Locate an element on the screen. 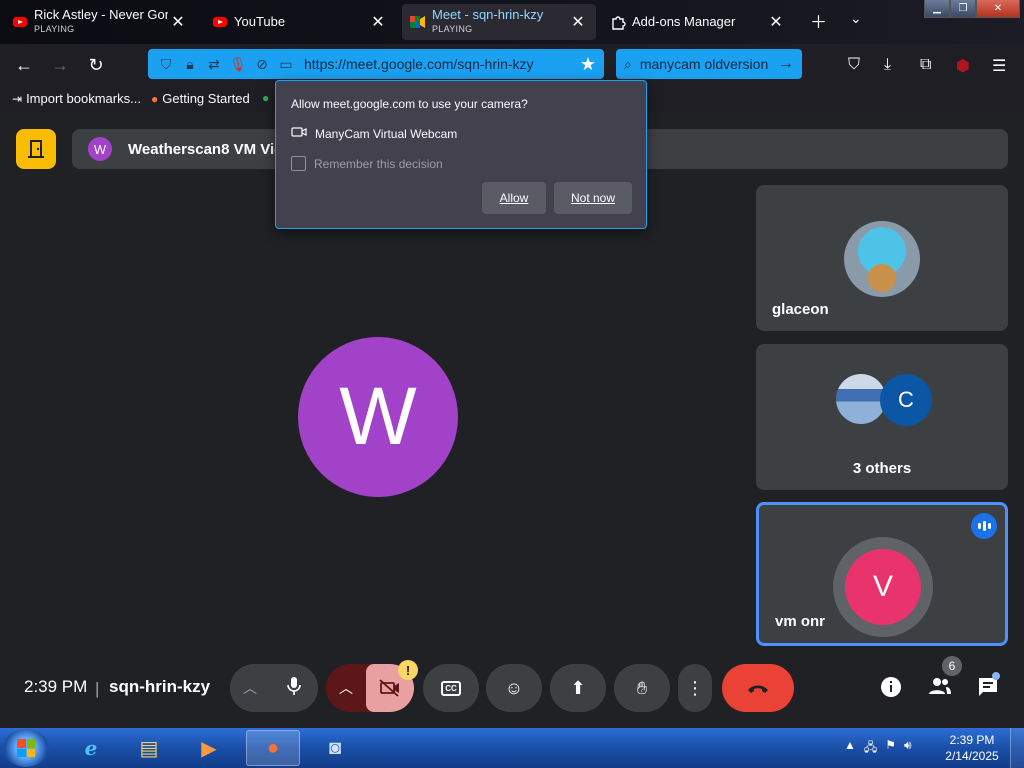  file-explorer-icon: ▤ is located at coordinates (149, 748).